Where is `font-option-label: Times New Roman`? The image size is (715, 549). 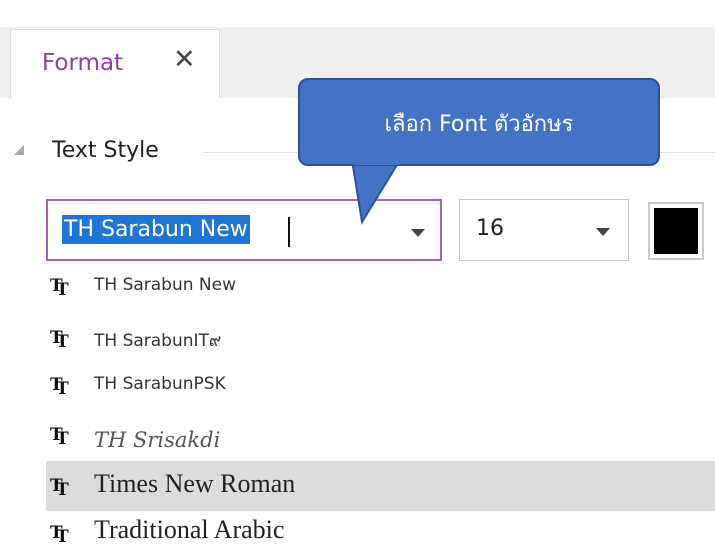
font-option-label: Times New Roman is located at coordinates (195, 483).